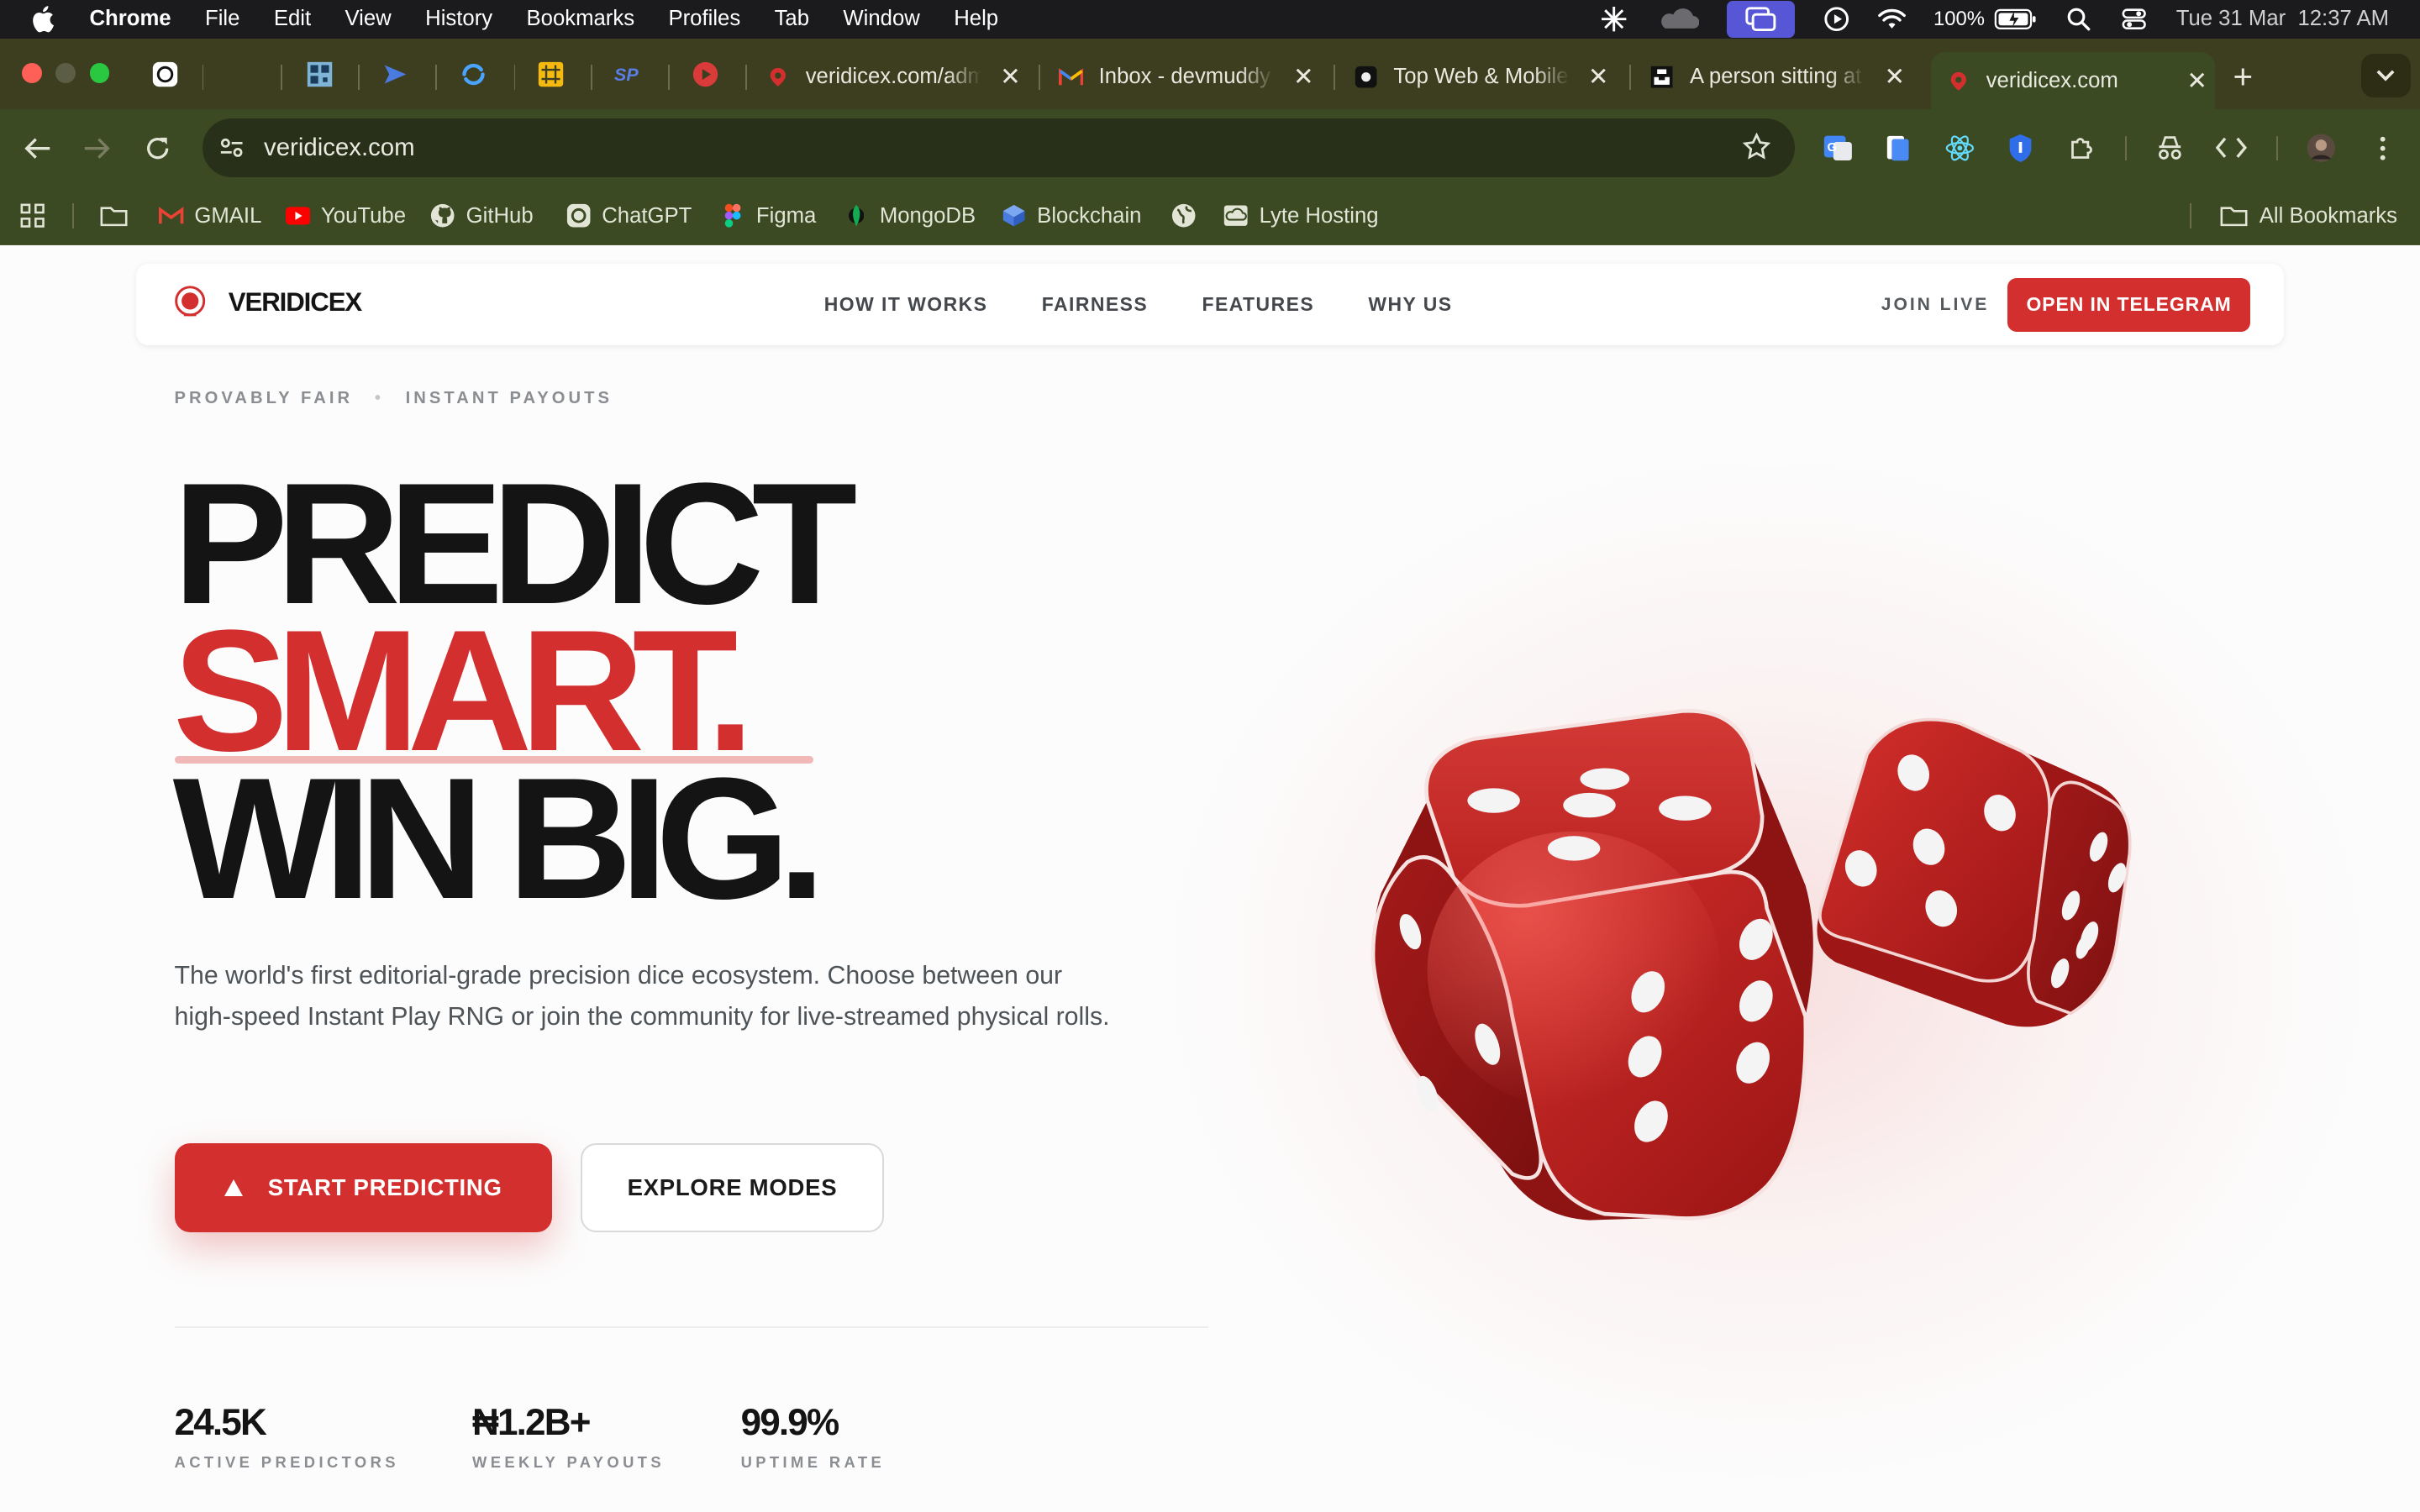 This screenshot has width=2420, height=1512. What do you see at coordinates (998, 148) in the screenshot?
I see `address-bar: veridicex.com` at bounding box center [998, 148].